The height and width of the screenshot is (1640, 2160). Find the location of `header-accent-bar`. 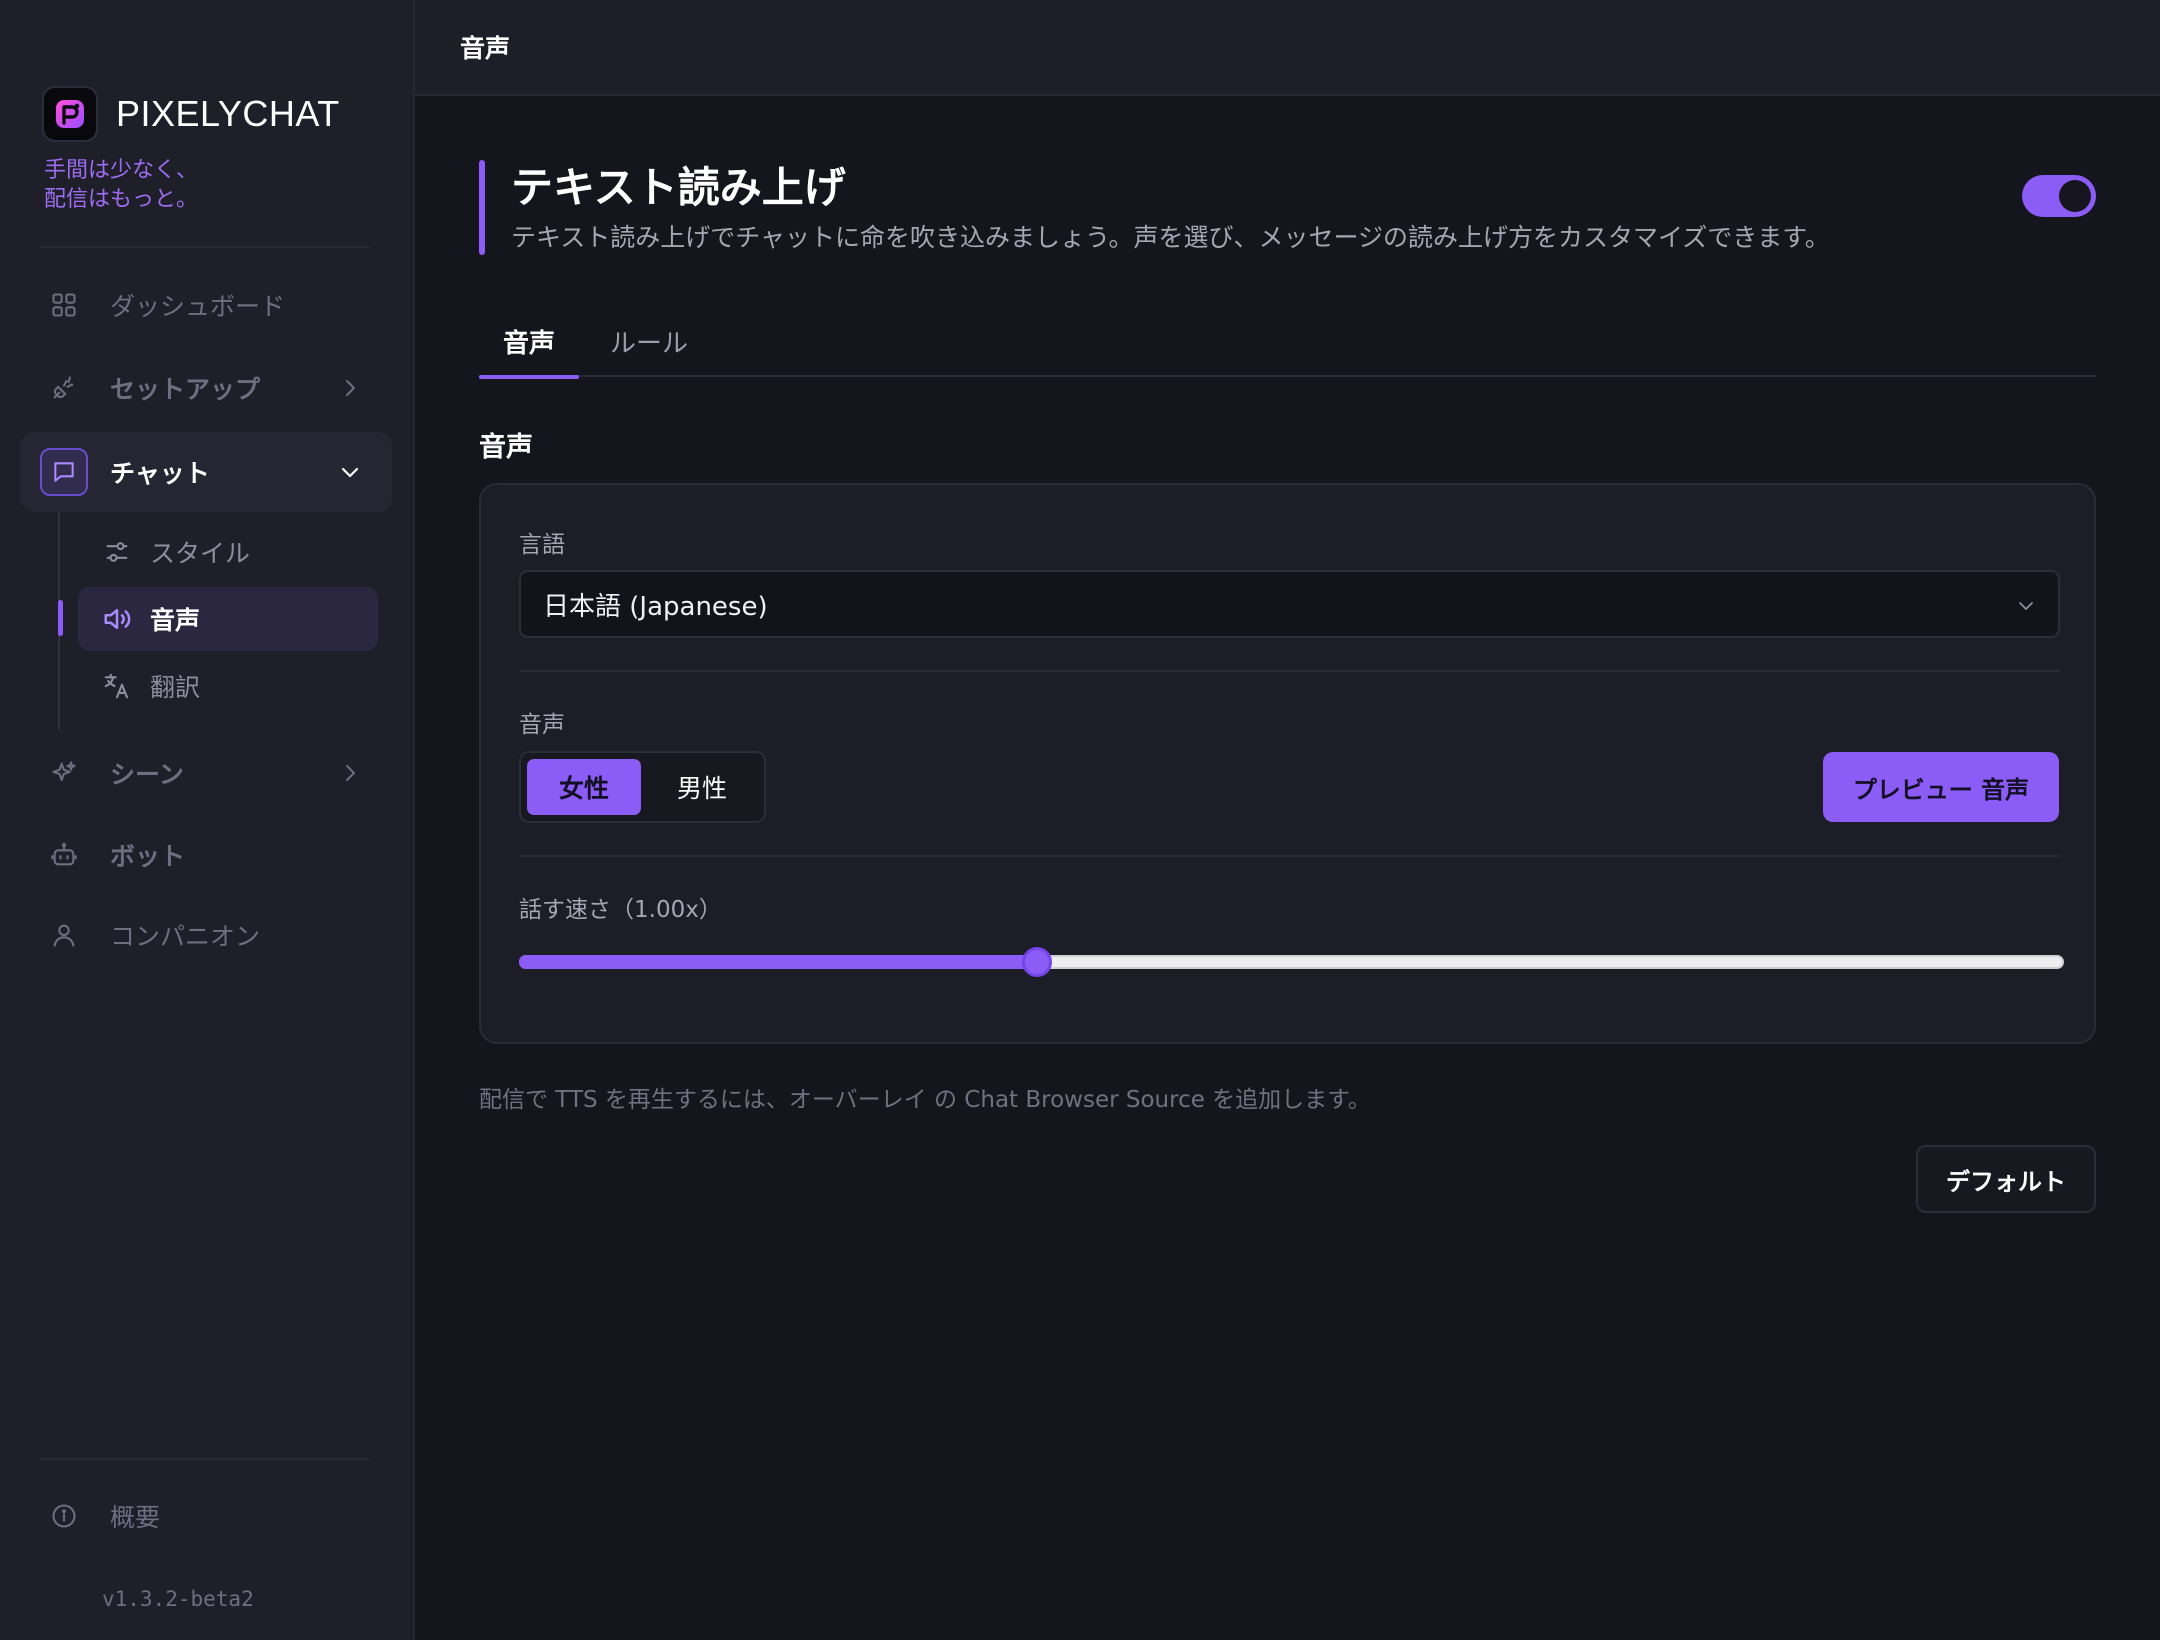

header-accent-bar is located at coordinates (482, 207).